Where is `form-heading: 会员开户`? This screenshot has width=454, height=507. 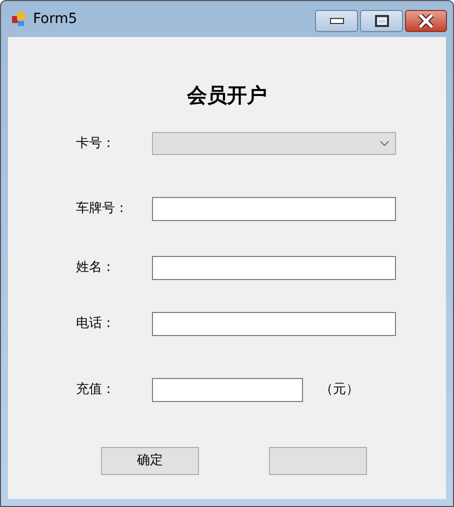
form-heading: 会员开户 is located at coordinates (227, 95).